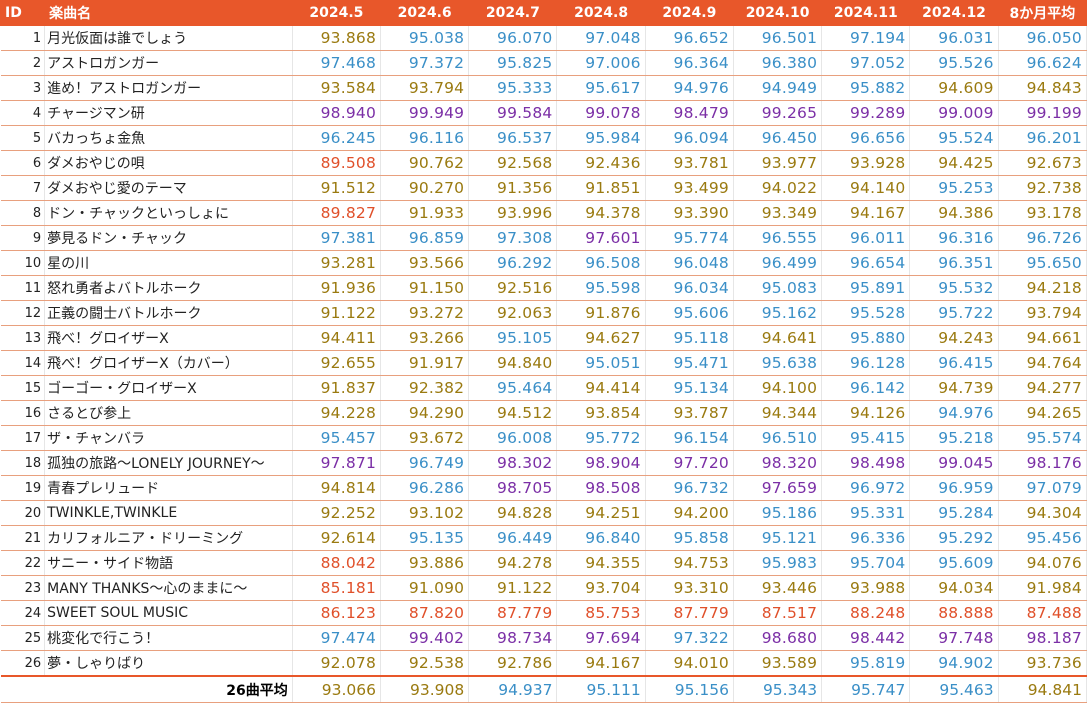  Describe the element at coordinates (778, 438) in the screenshot. I see `score-cell: 96.510` at that location.